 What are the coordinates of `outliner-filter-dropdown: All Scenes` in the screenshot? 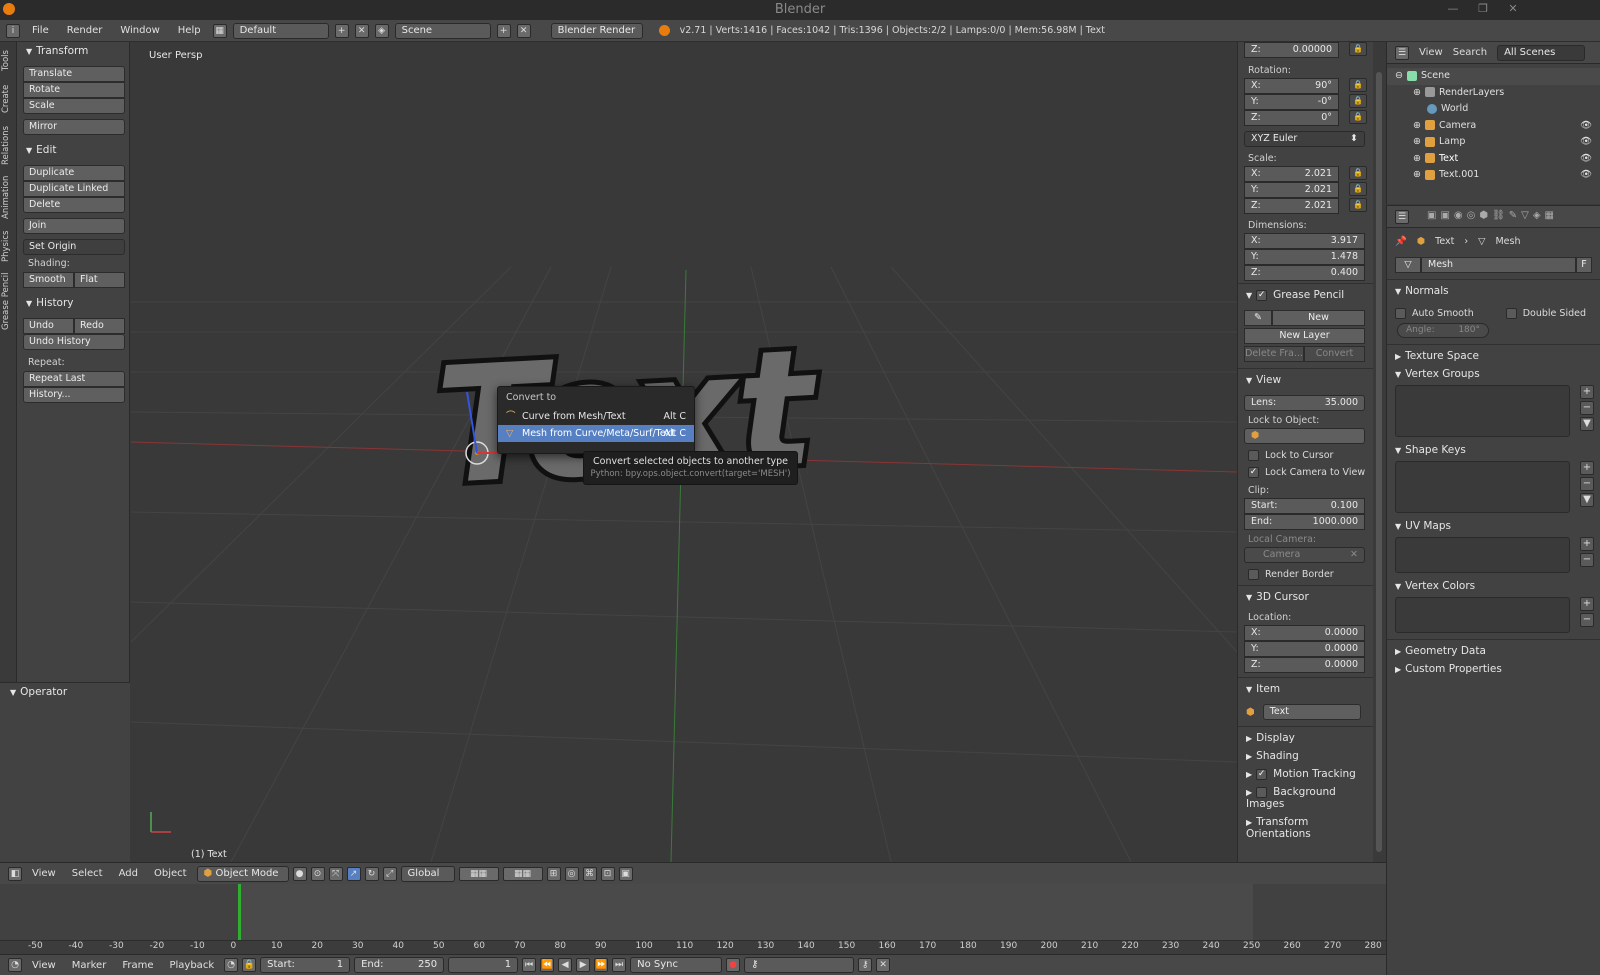 It's located at (1541, 52).